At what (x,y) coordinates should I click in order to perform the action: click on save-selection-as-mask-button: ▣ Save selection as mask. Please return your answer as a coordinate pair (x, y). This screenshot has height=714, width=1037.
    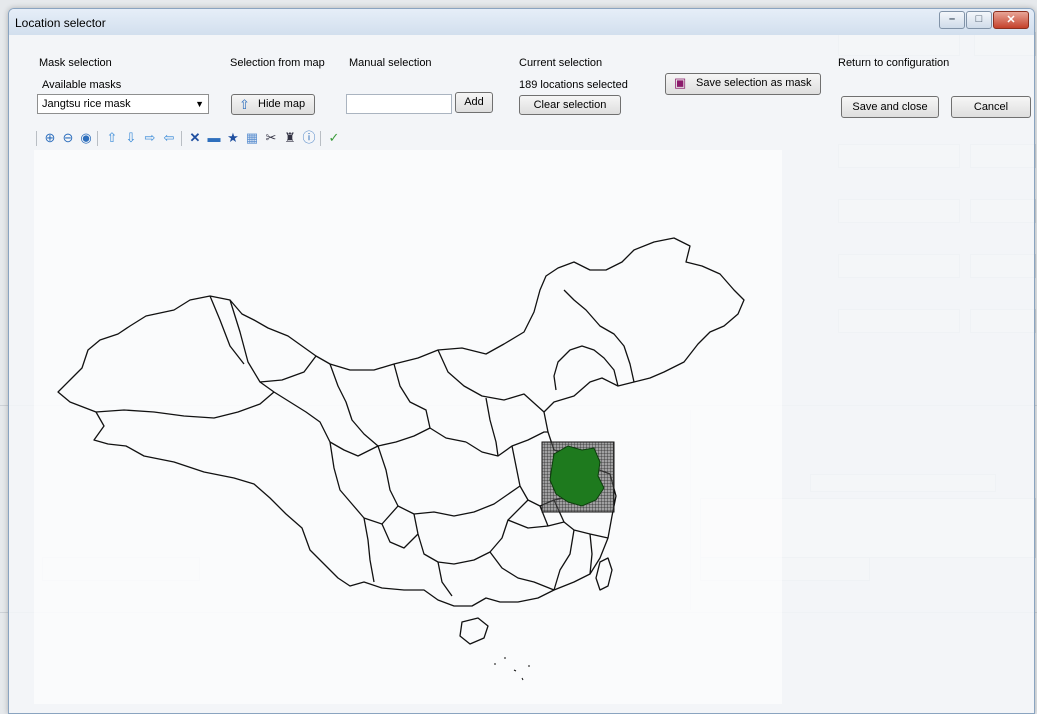
    Looking at the image, I should click on (743, 84).